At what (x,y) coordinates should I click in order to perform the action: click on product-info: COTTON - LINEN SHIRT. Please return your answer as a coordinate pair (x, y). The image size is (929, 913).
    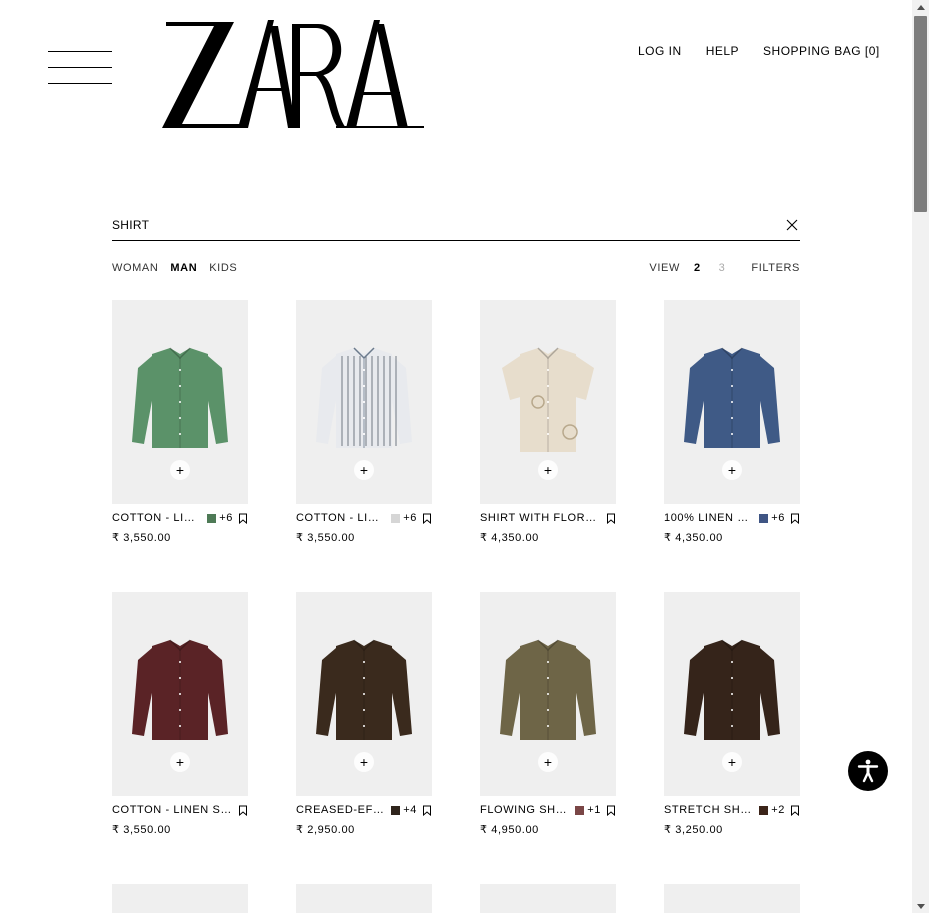
    Looking at the image, I should click on (180, 810).